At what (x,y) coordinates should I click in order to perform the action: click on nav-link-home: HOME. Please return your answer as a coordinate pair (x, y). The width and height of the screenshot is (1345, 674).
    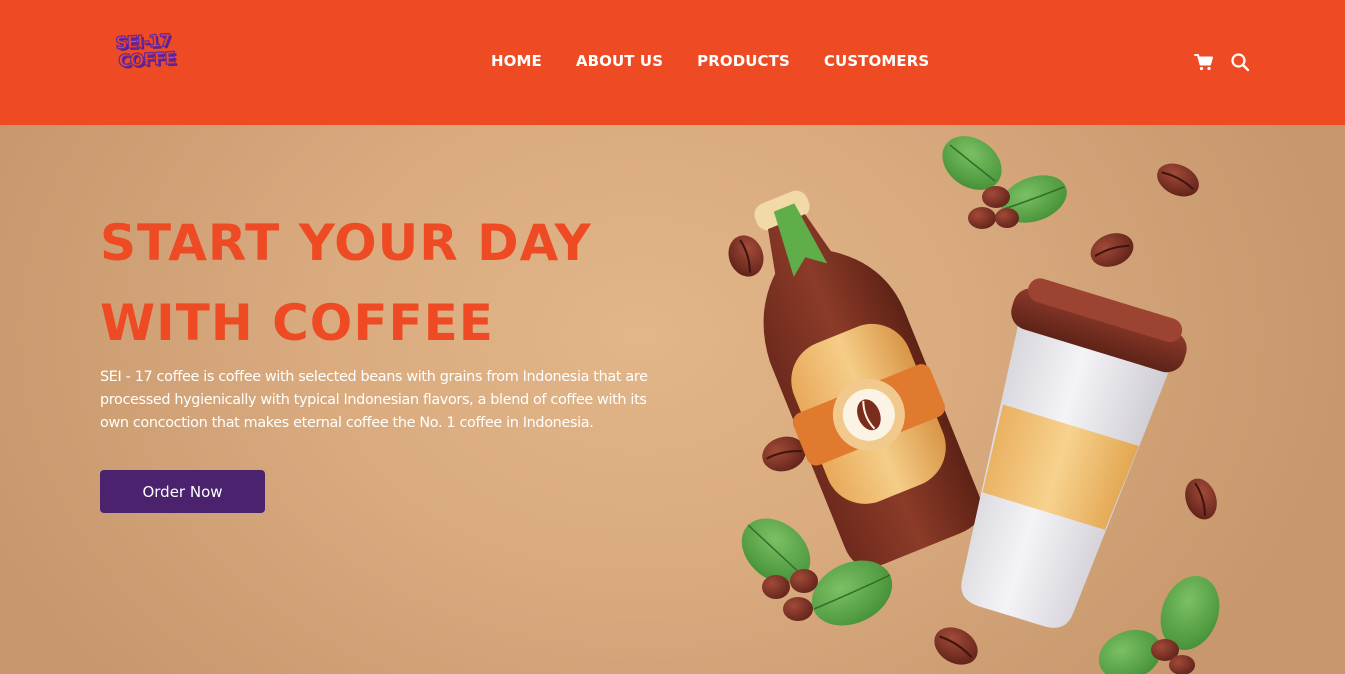
    Looking at the image, I should click on (516, 61).